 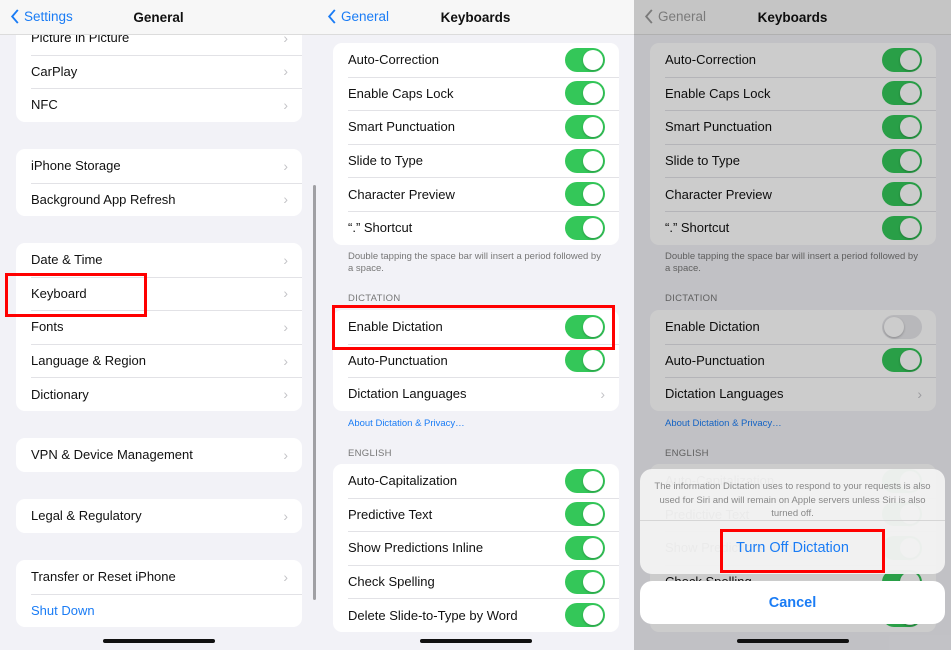 What do you see at coordinates (476, 127) in the screenshot?
I see `row-smart-punctuation: Smart Punctuation` at bounding box center [476, 127].